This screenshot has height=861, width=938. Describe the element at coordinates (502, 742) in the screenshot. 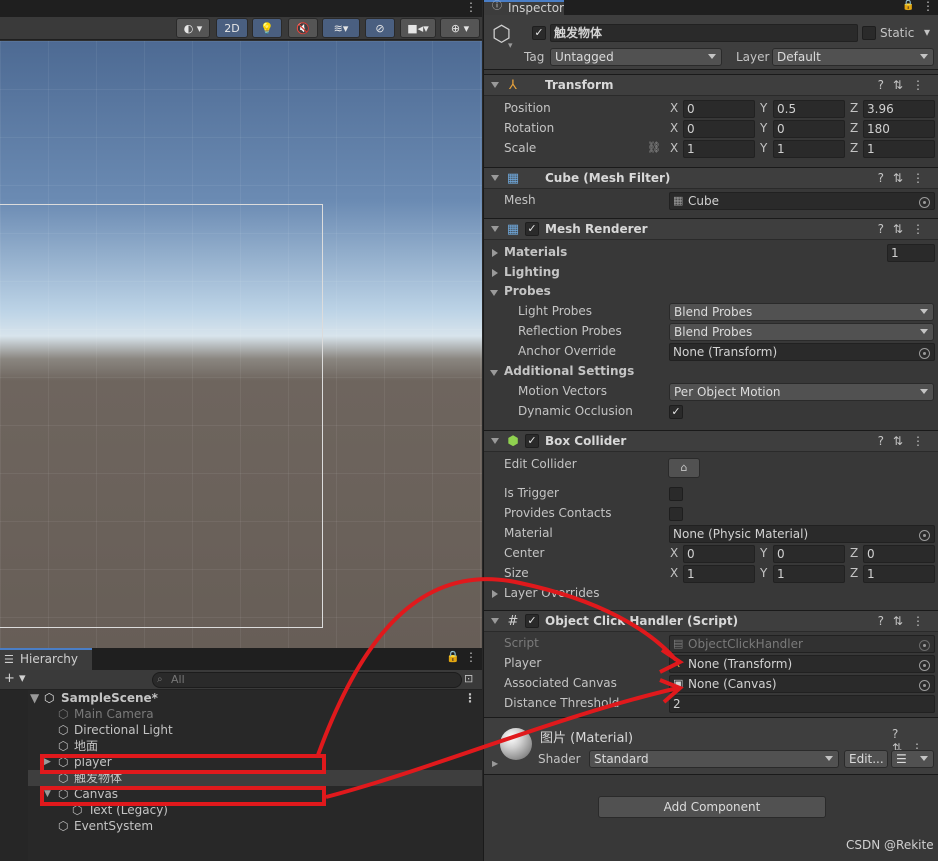

I see `annotation-arrow-canvas` at that location.